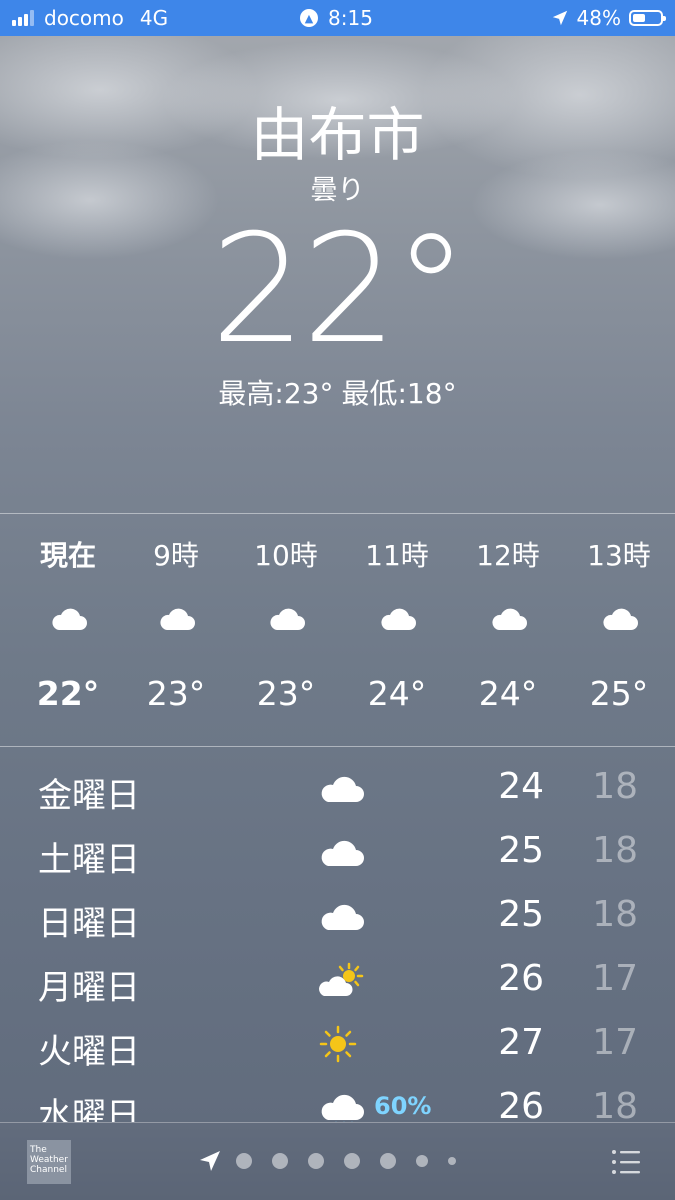 Image resolution: width=675 pixels, height=1200 pixels. I want to click on battery-icon, so click(647, 18).